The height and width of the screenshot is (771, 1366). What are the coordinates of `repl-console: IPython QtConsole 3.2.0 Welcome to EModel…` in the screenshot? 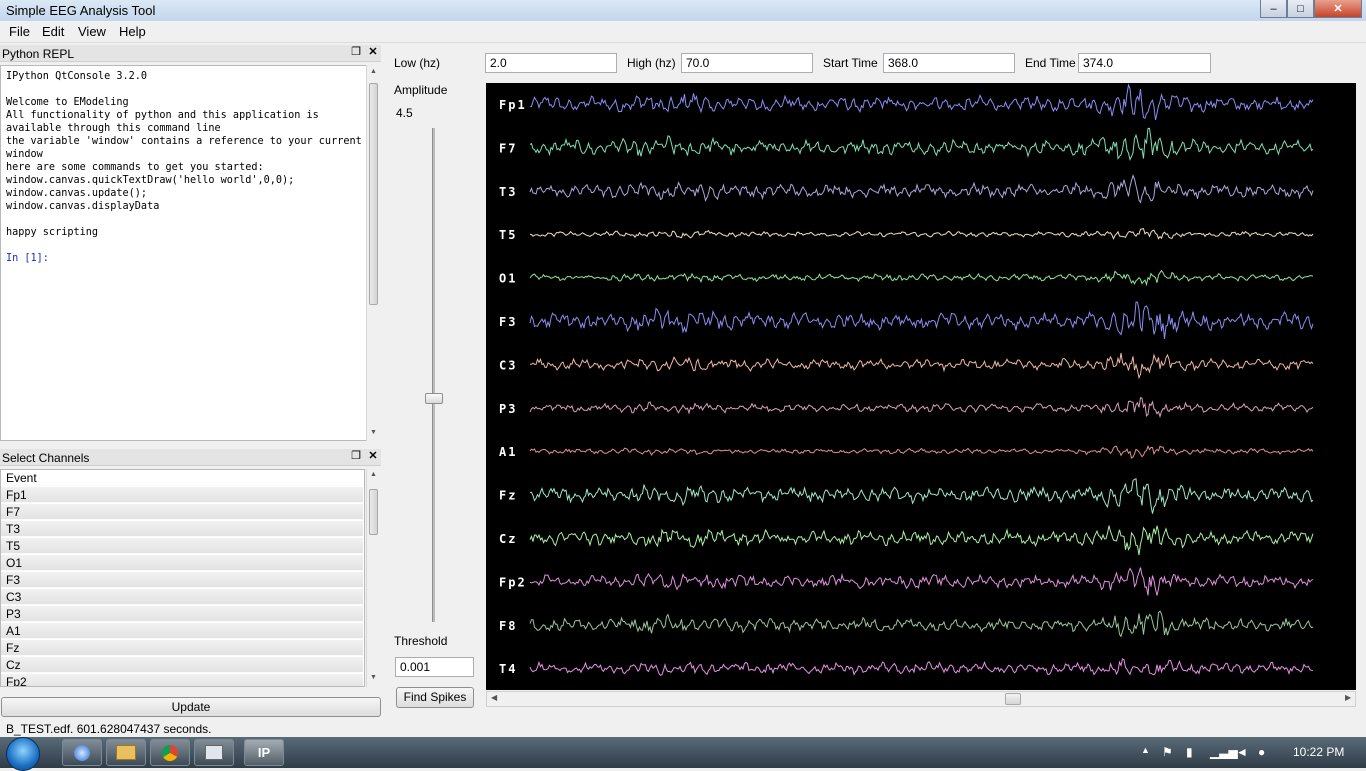 It's located at (185, 253).